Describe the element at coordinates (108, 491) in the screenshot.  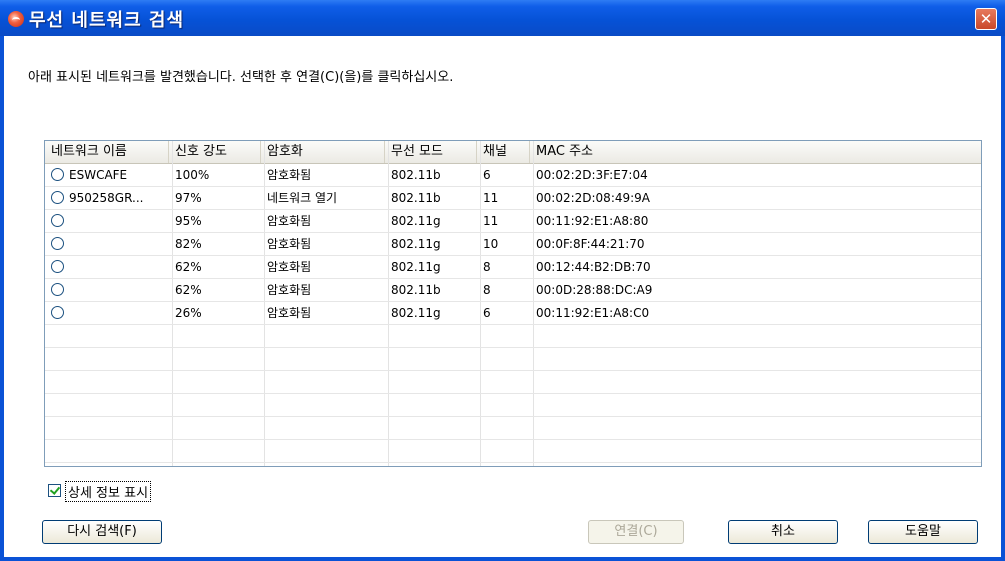
I see `show-details-label: 상세 정보 표시` at that location.